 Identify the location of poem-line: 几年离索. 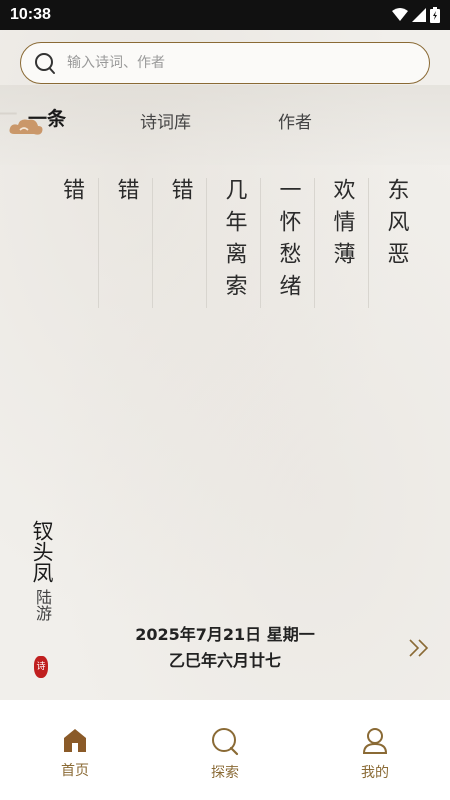
(233, 243).